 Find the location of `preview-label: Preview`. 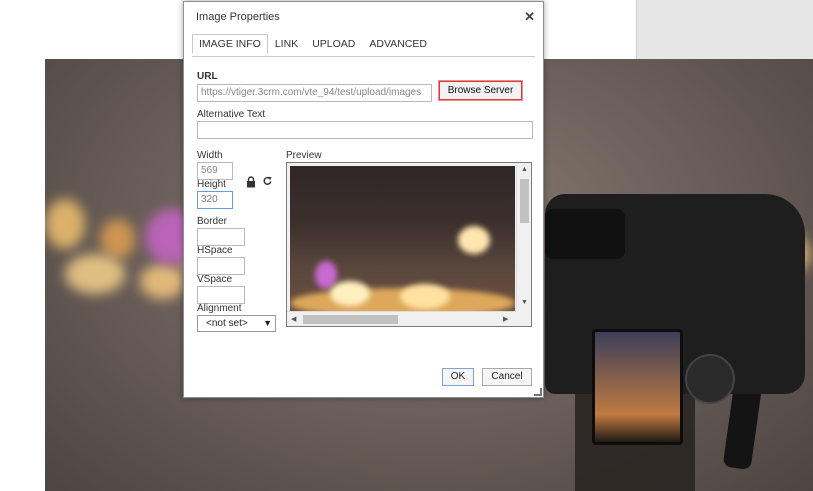

preview-label: Preview is located at coordinates (304, 155).